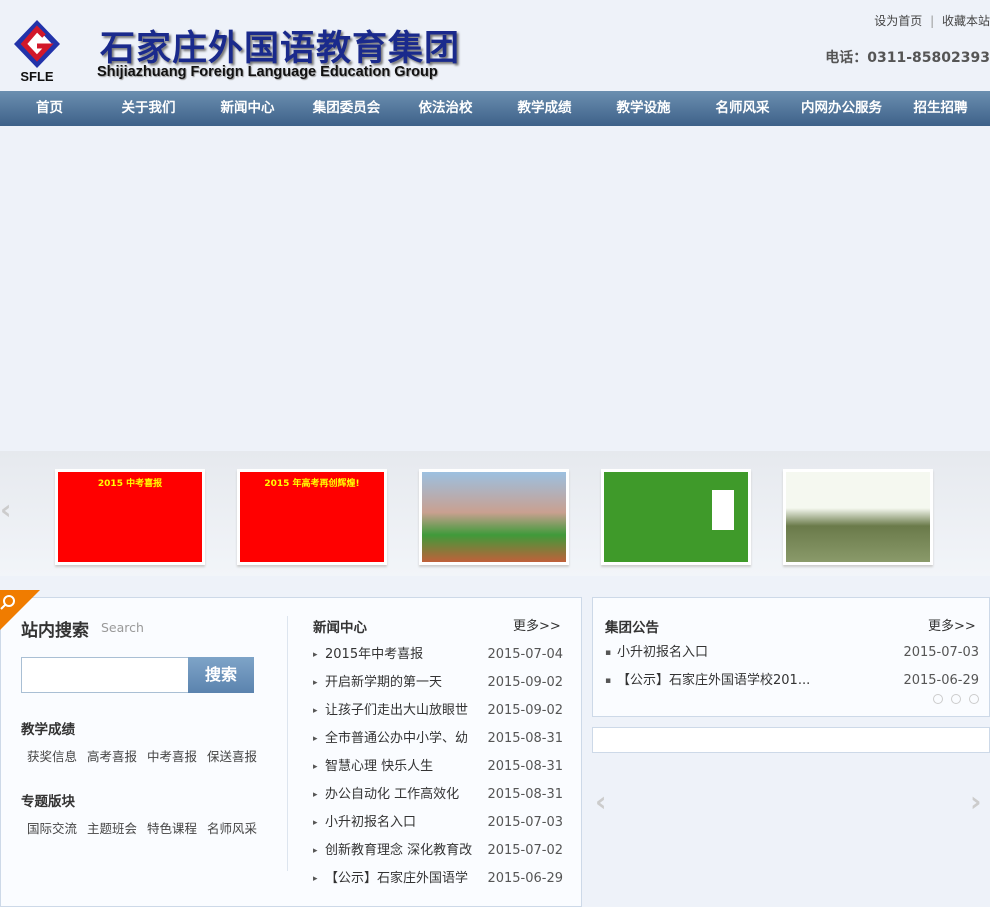  Describe the element at coordinates (379, 767) in the screenshot. I see `item-title: 智慧心理 快乐人生` at that location.